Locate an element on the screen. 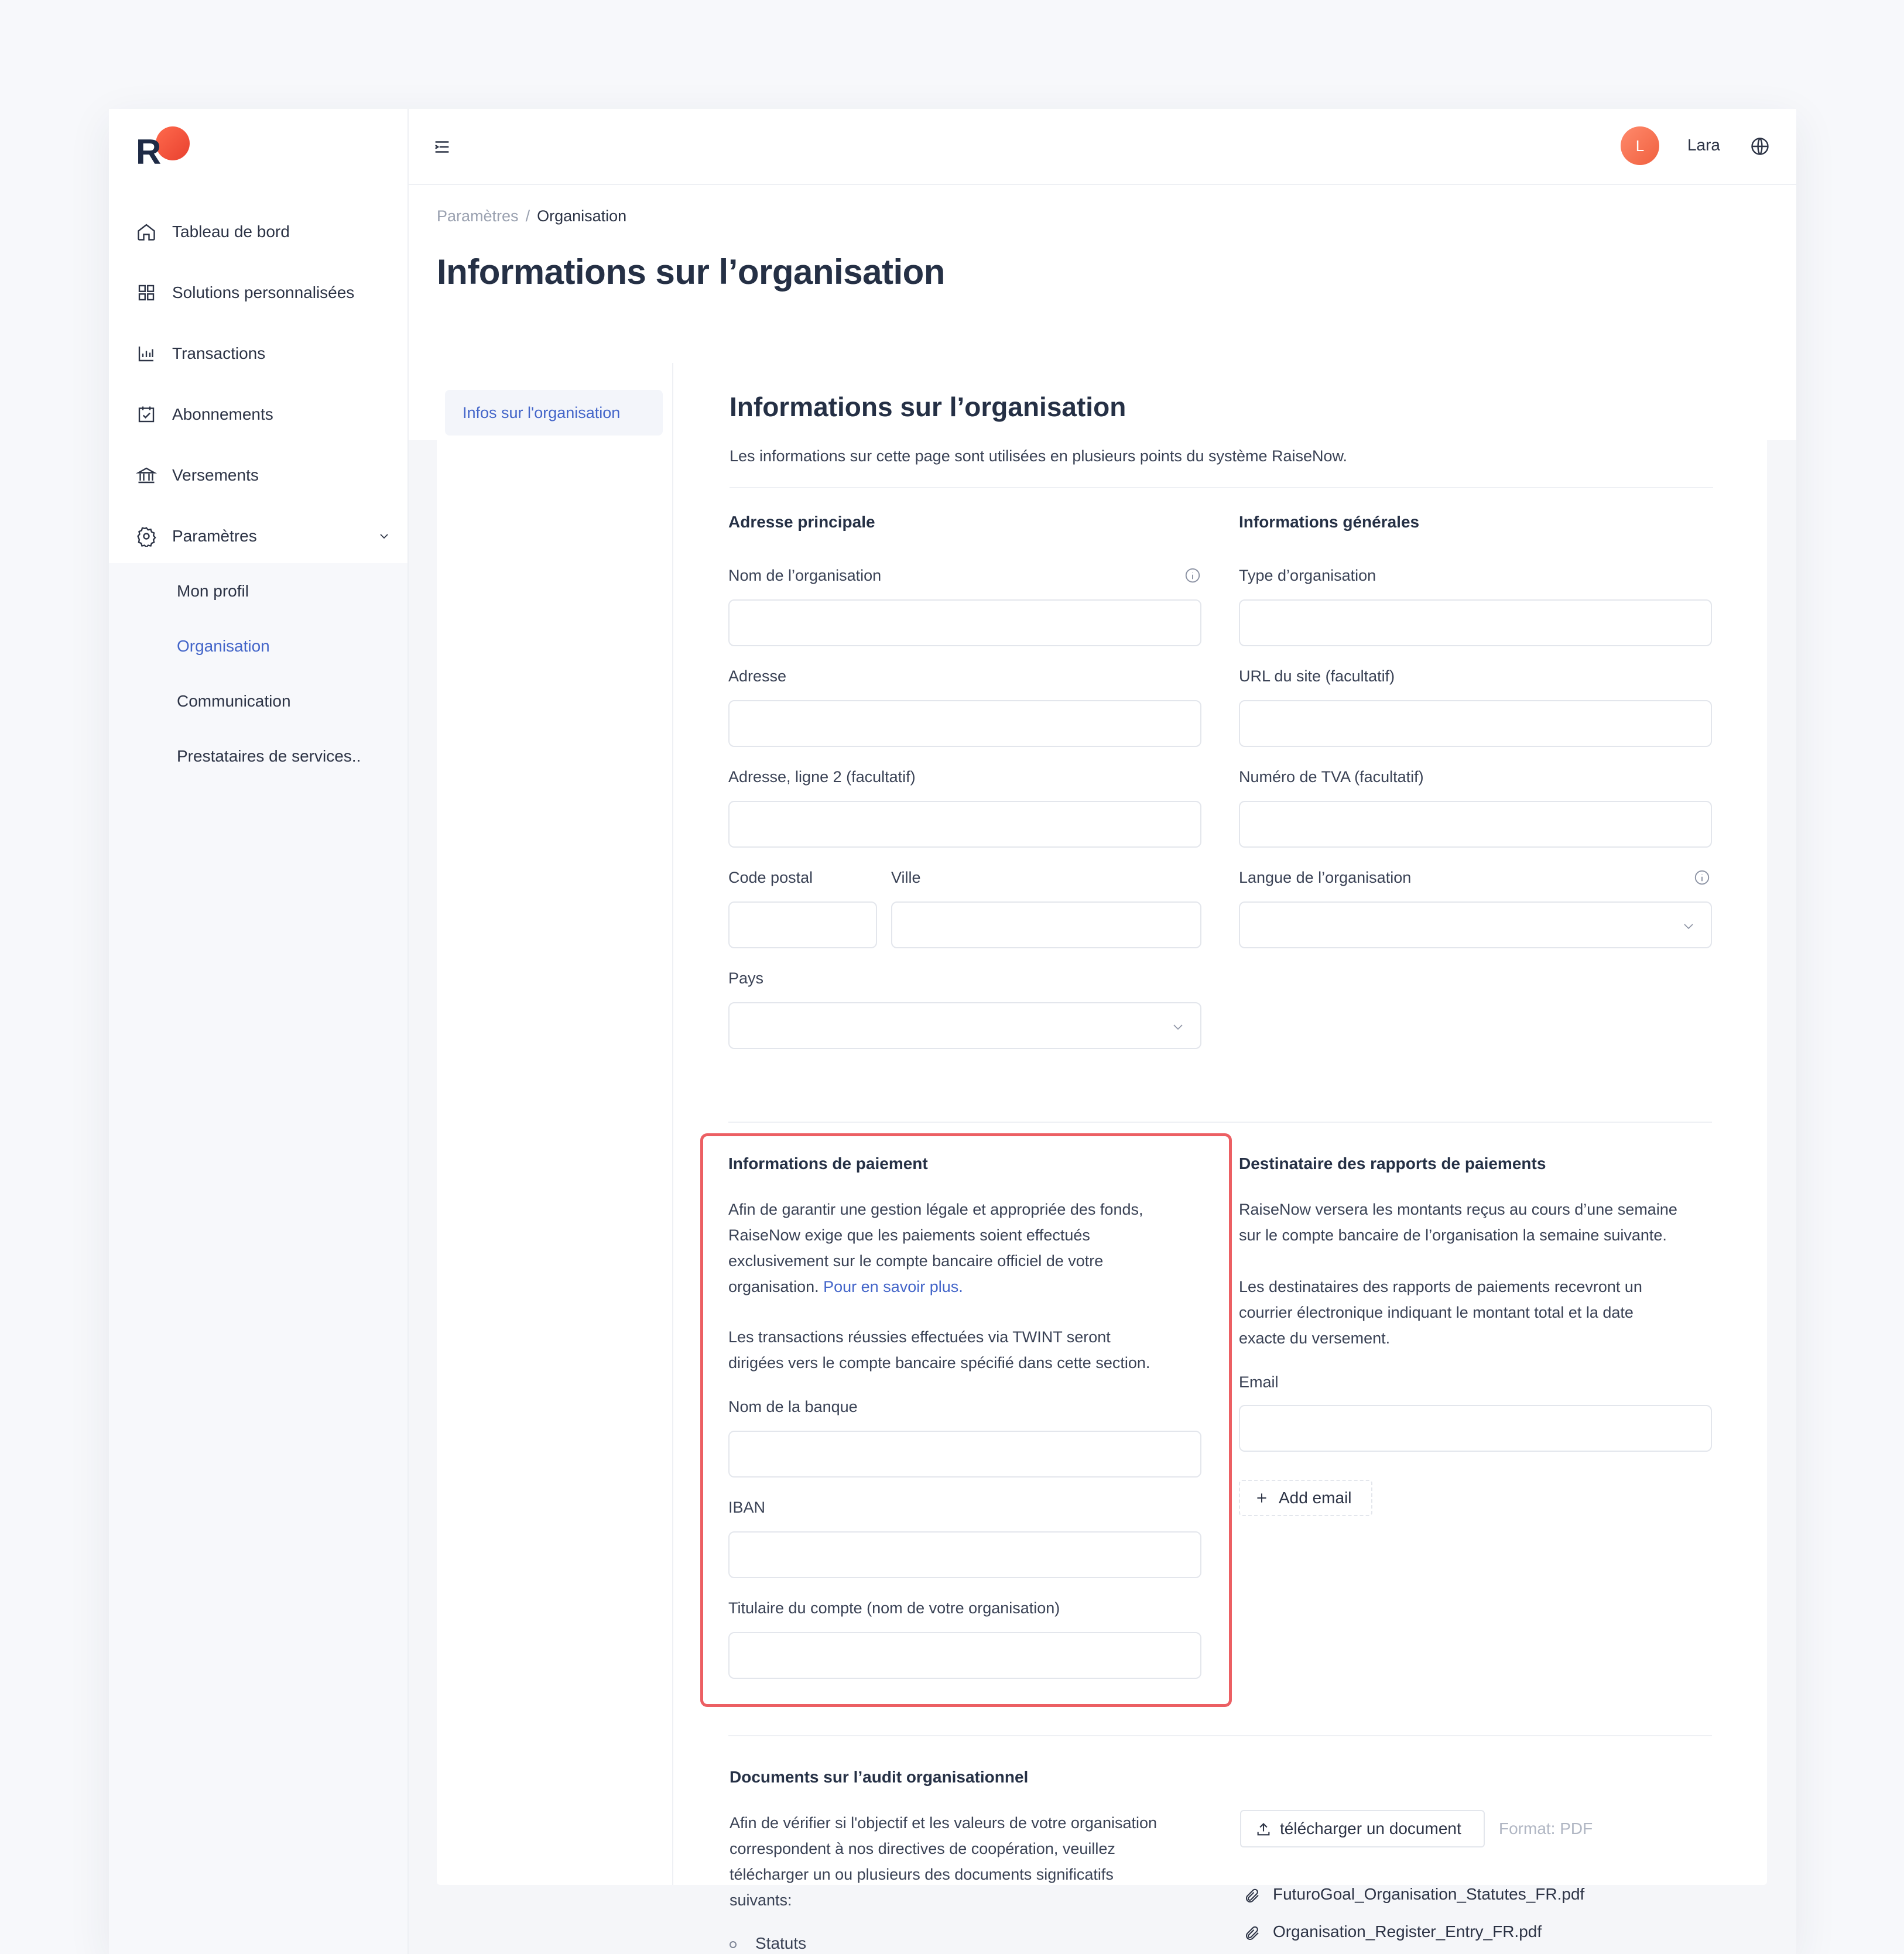 The height and width of the screenshot is (1954, 1904). vat-number-input is located at coordinates (1475, 825).